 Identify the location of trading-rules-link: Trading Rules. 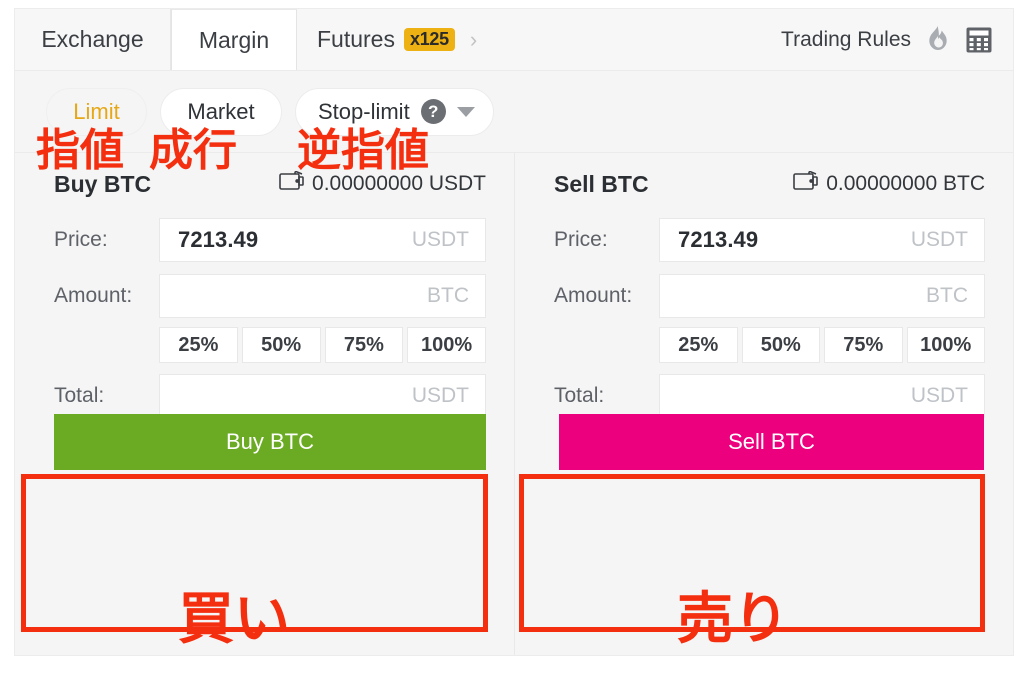
(846, 40).